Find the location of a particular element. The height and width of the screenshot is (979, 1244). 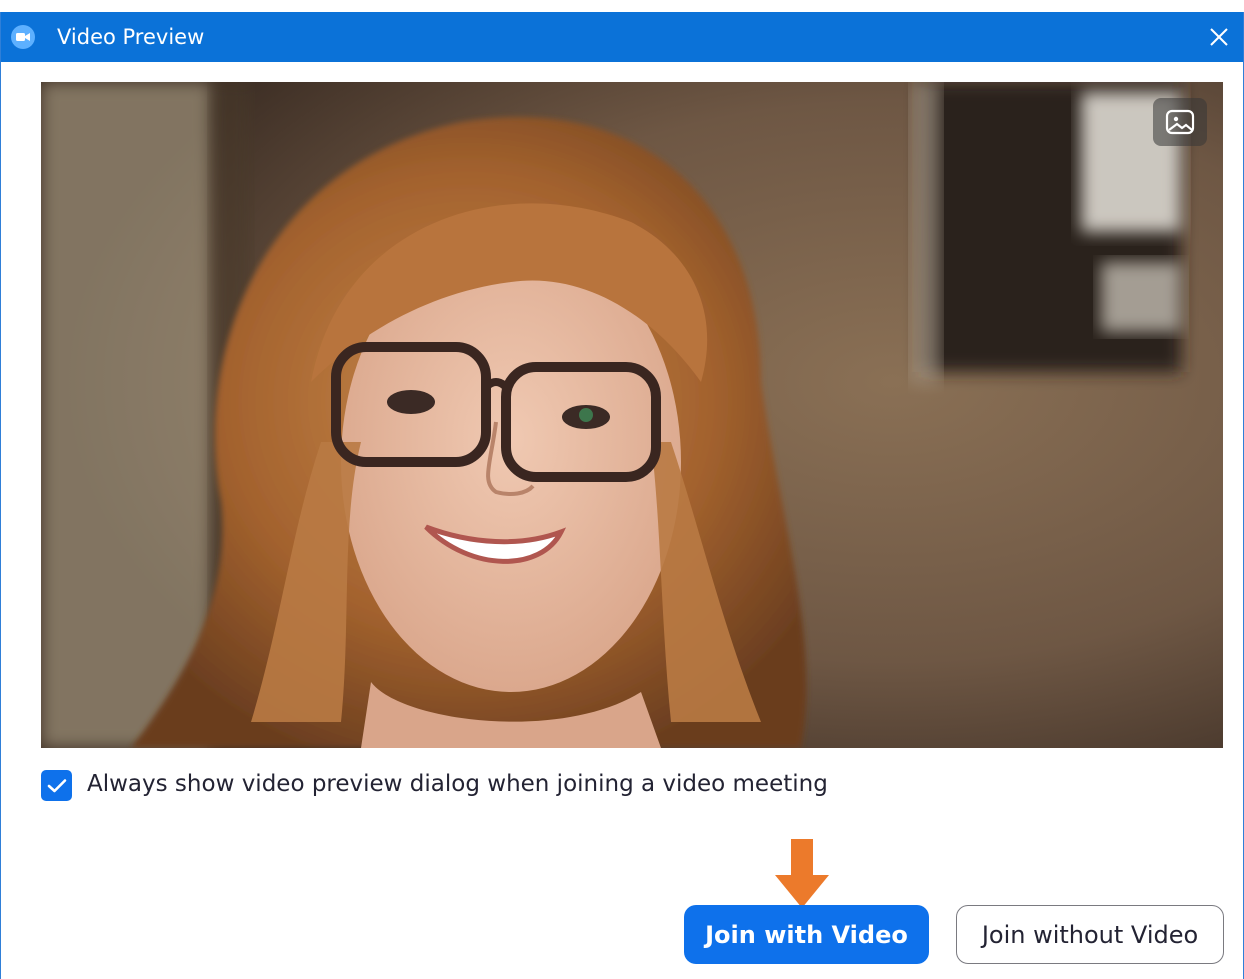

image-icon is located at coordinates (1180, 122).